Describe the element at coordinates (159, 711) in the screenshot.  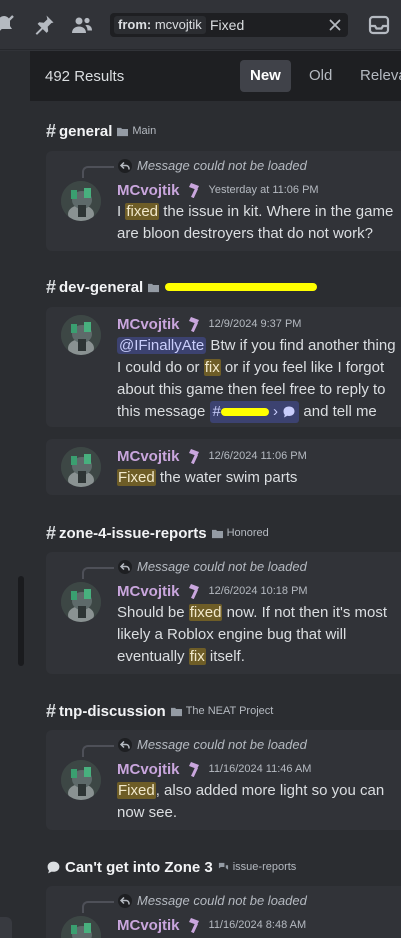
I see `channel-header-tnp-discussion: # tnp-discussion The NEAT Project` at that location.